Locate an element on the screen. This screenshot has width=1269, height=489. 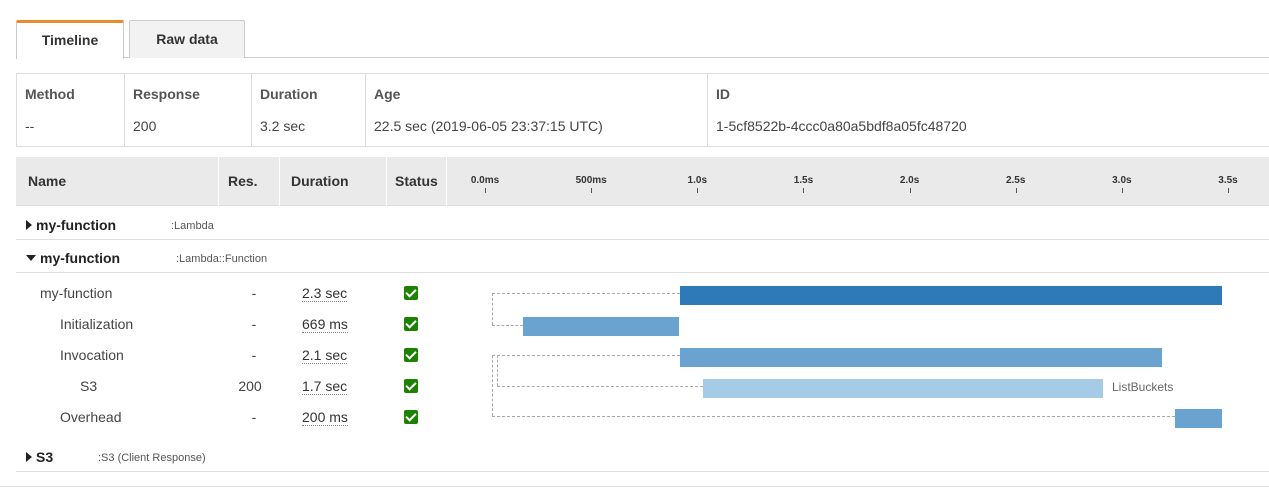
summary-age: Age 22.5 sec (2019-06-05 23:37:15 UTC) is located at coordinates (537, 110).